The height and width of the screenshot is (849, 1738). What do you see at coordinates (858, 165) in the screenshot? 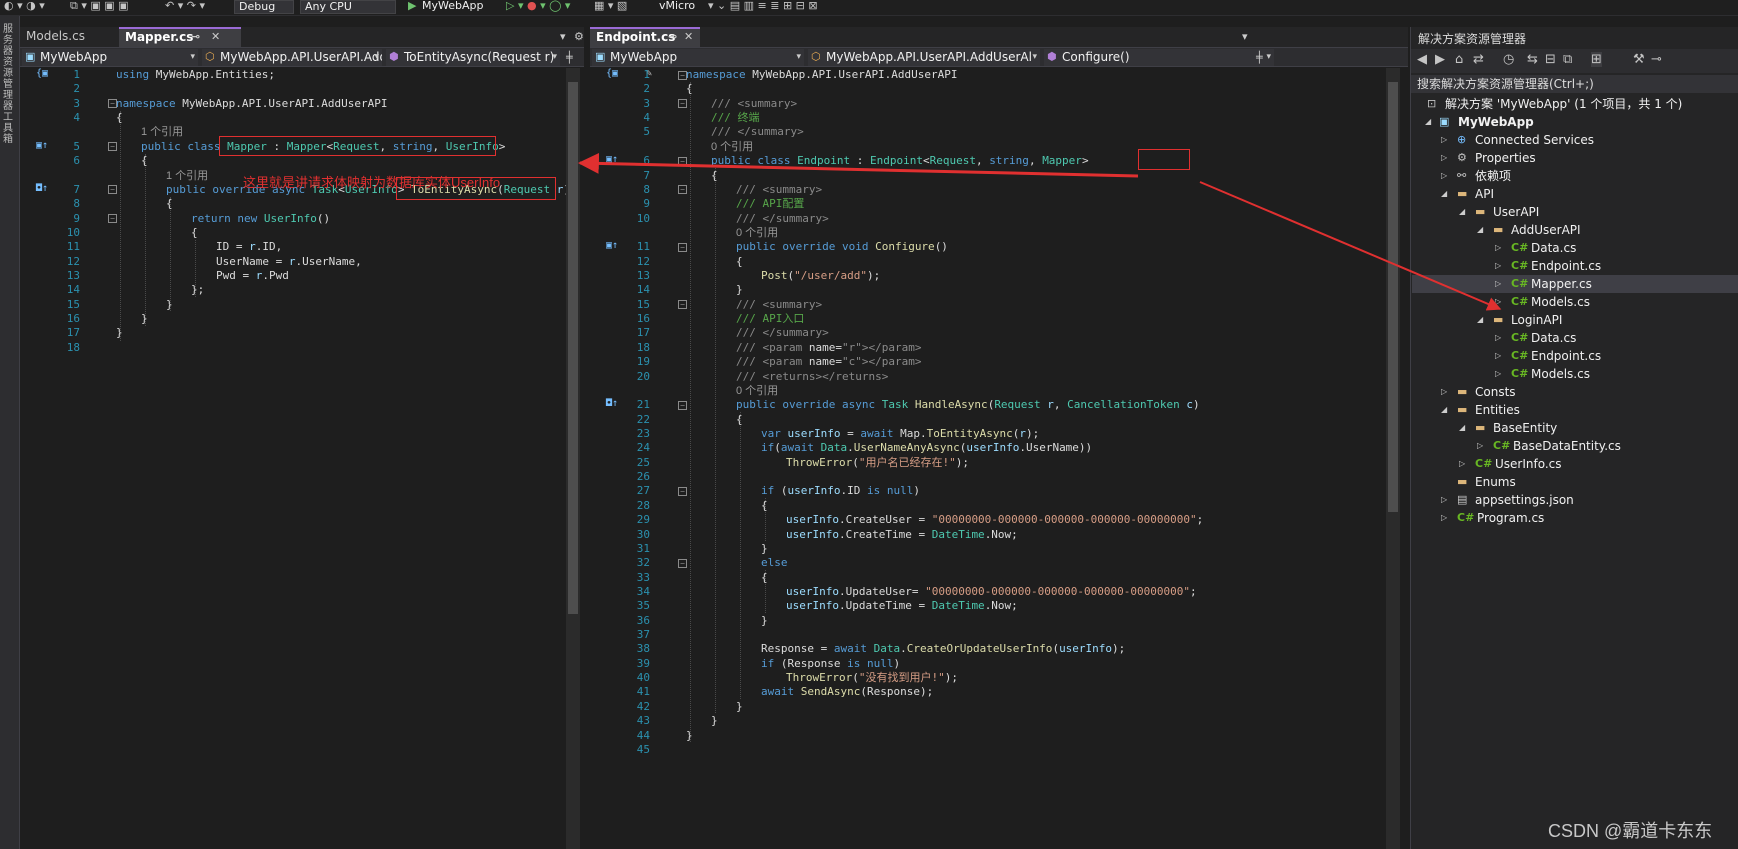
I see `arrow-endpoint-to-mapper` at bounding box center [858, 165].